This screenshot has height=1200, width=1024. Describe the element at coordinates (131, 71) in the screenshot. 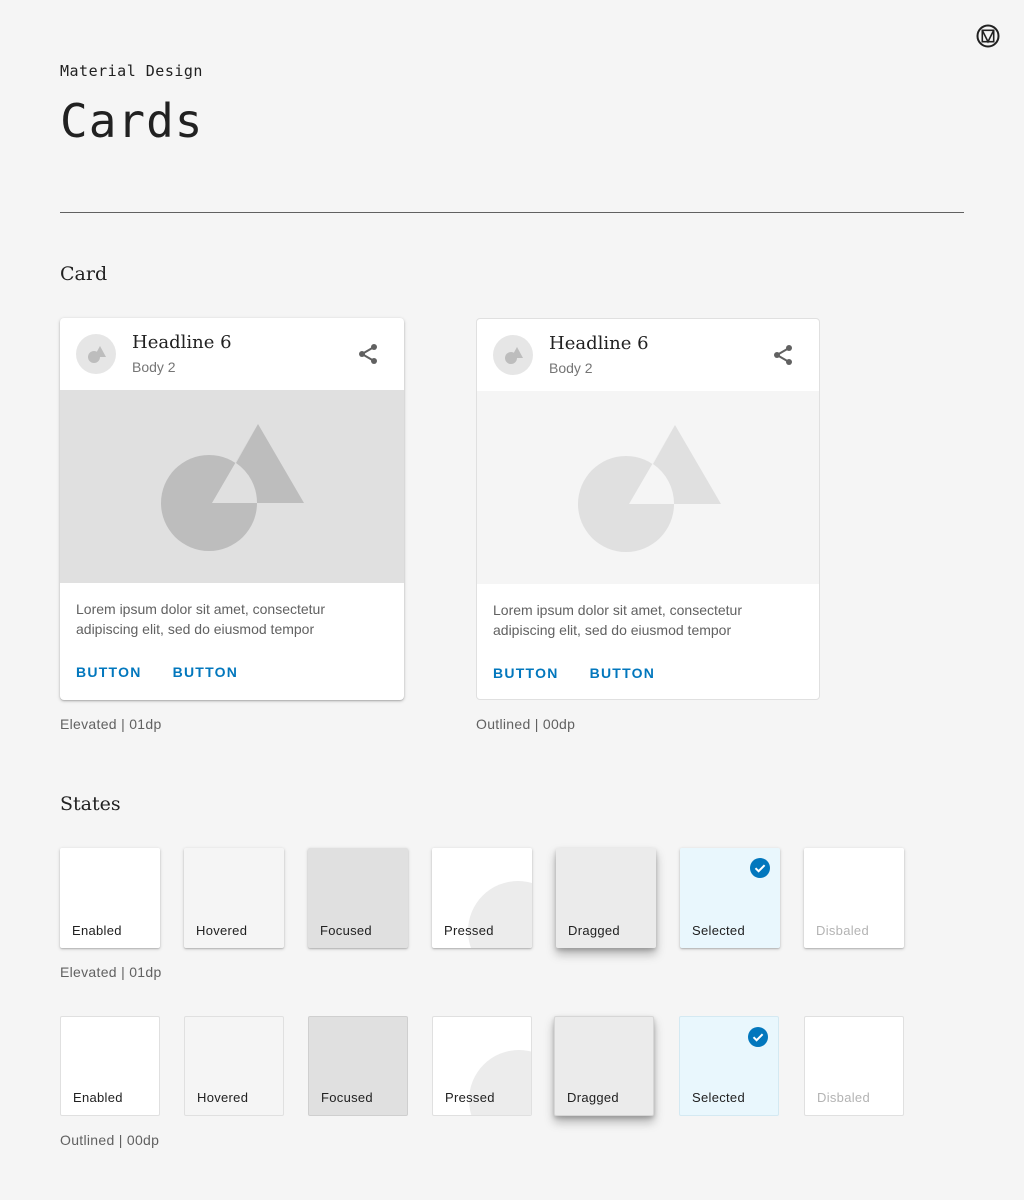

I see `page-overline: Material Design` at that location.